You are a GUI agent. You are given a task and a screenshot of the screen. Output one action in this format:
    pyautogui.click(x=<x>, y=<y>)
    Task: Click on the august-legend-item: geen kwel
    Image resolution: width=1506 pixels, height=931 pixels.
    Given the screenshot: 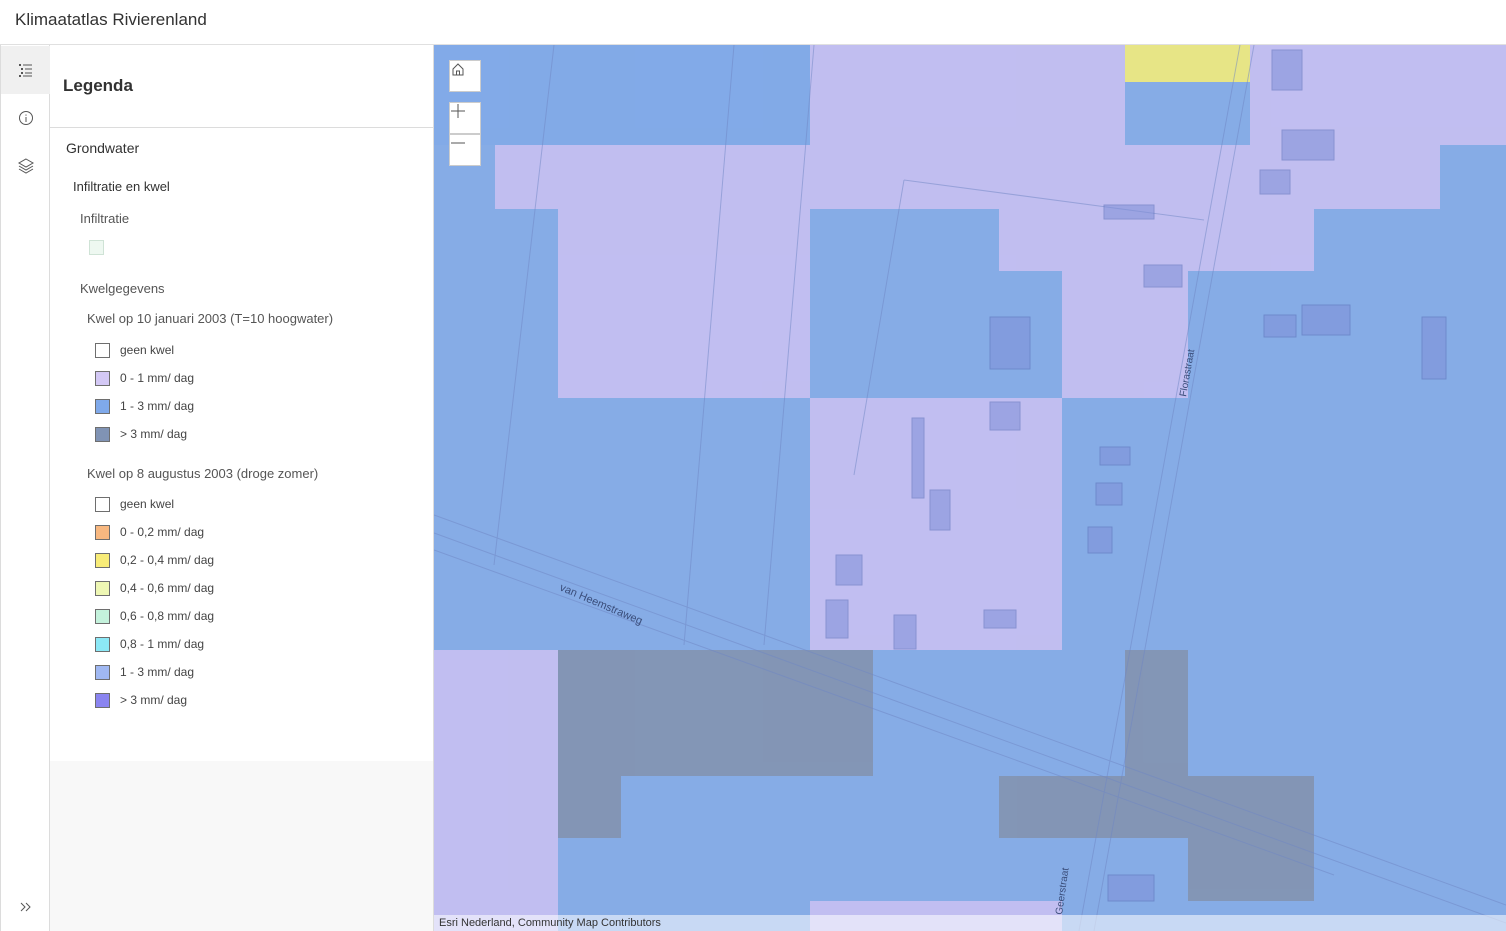 What is the action you would take?
    pyautogui.click(x=134, y=504)
    